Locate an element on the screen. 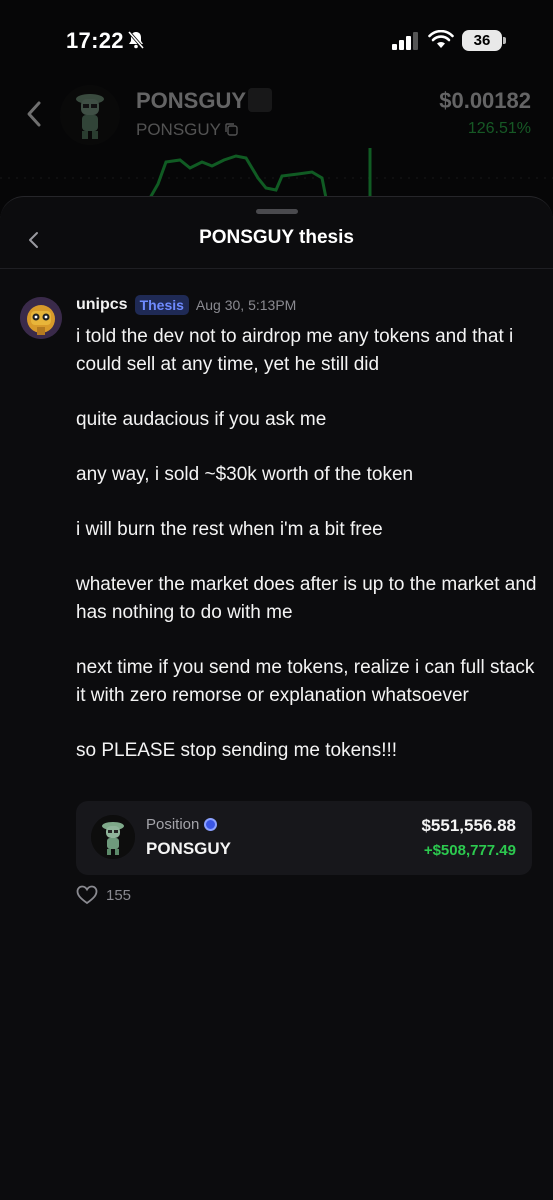  token-name: PONSGUY is located at coordinates (191, 100).